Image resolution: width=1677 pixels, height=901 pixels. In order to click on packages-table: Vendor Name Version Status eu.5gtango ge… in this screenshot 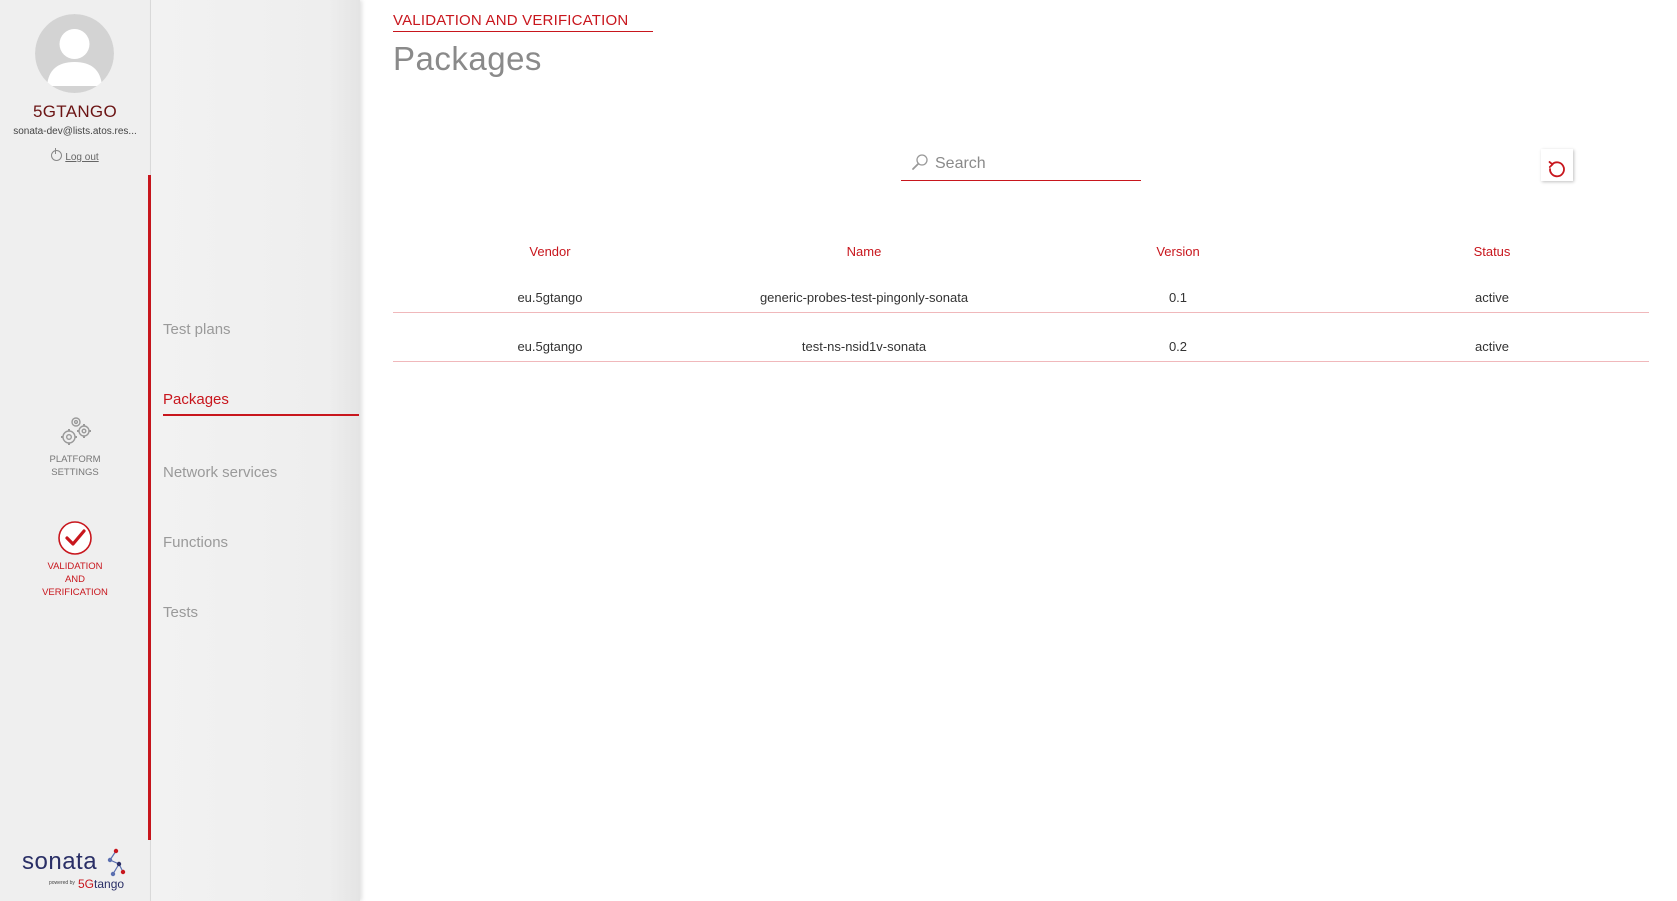, I will do `click(1021, 301)`.